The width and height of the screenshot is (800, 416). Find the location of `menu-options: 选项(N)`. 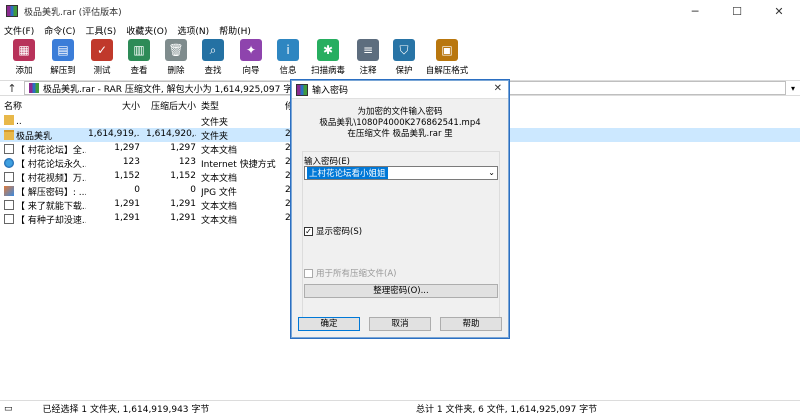

menu-options: 选项(N) is located at coordinates (193, 30).